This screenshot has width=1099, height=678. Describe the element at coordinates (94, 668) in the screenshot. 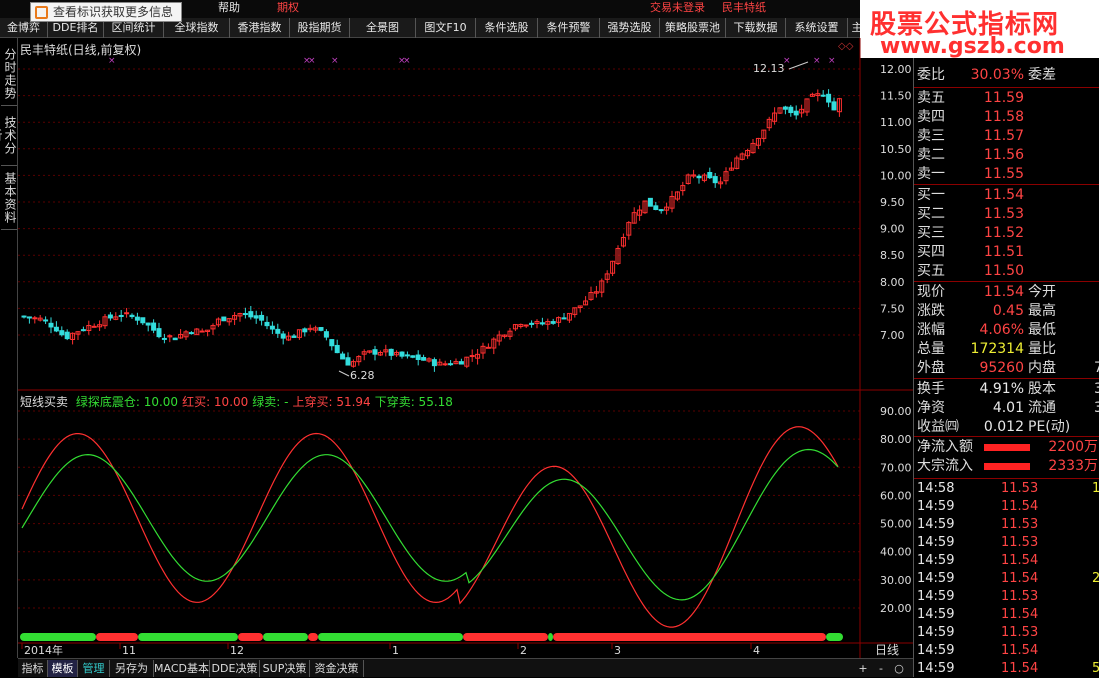

I see `tab-manage: 管理` at that location.